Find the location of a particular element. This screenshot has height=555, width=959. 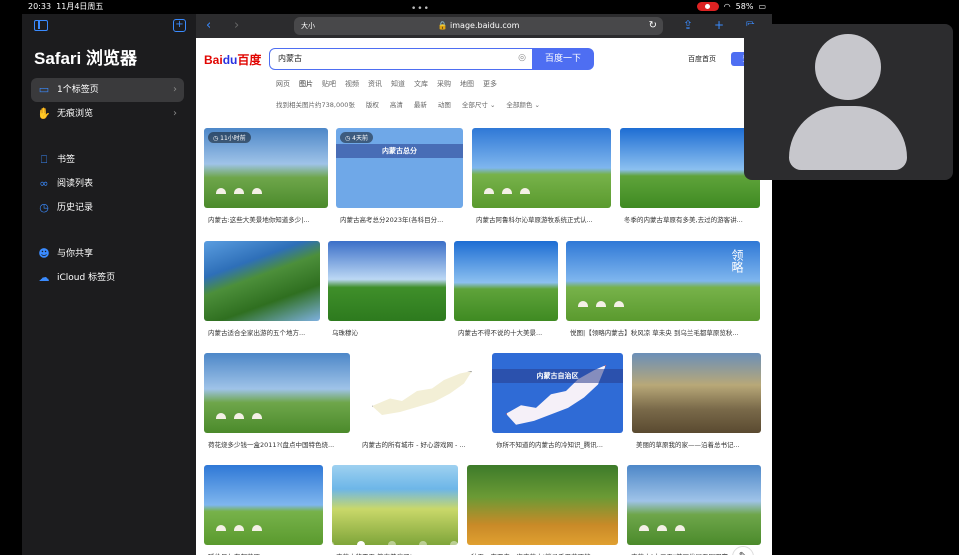

sidebar-toolbar: + is located at coordinates (109, 27).